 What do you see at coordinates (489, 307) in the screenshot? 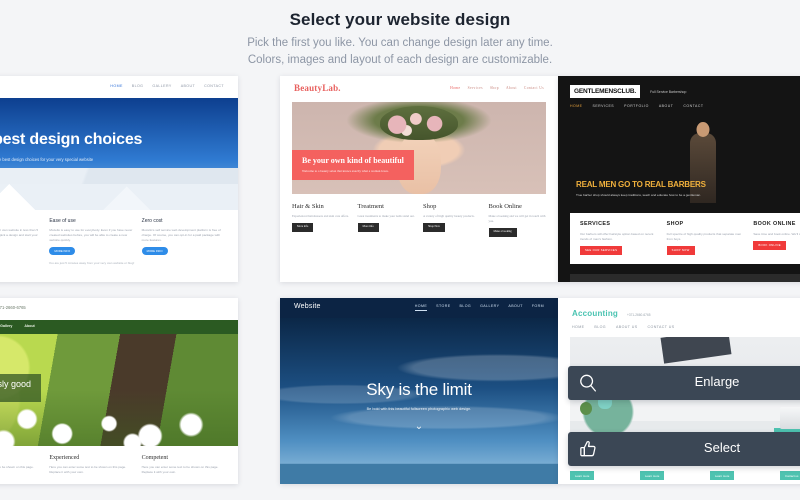
I see `template5-nav-gallery: GALLERY` at bounding box center [489, 307].